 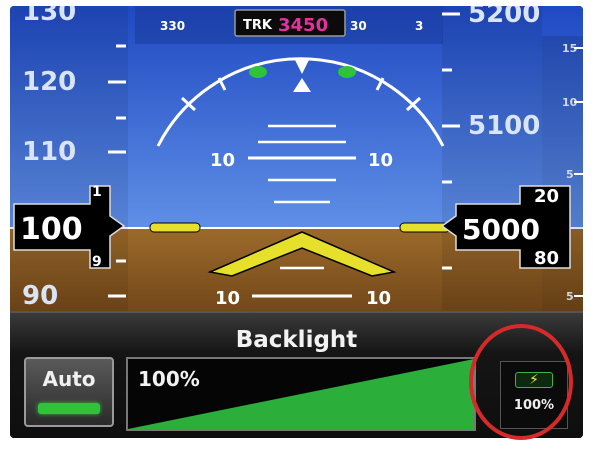 I want to click on auto-on-indicator, so click(x=69, y=408).